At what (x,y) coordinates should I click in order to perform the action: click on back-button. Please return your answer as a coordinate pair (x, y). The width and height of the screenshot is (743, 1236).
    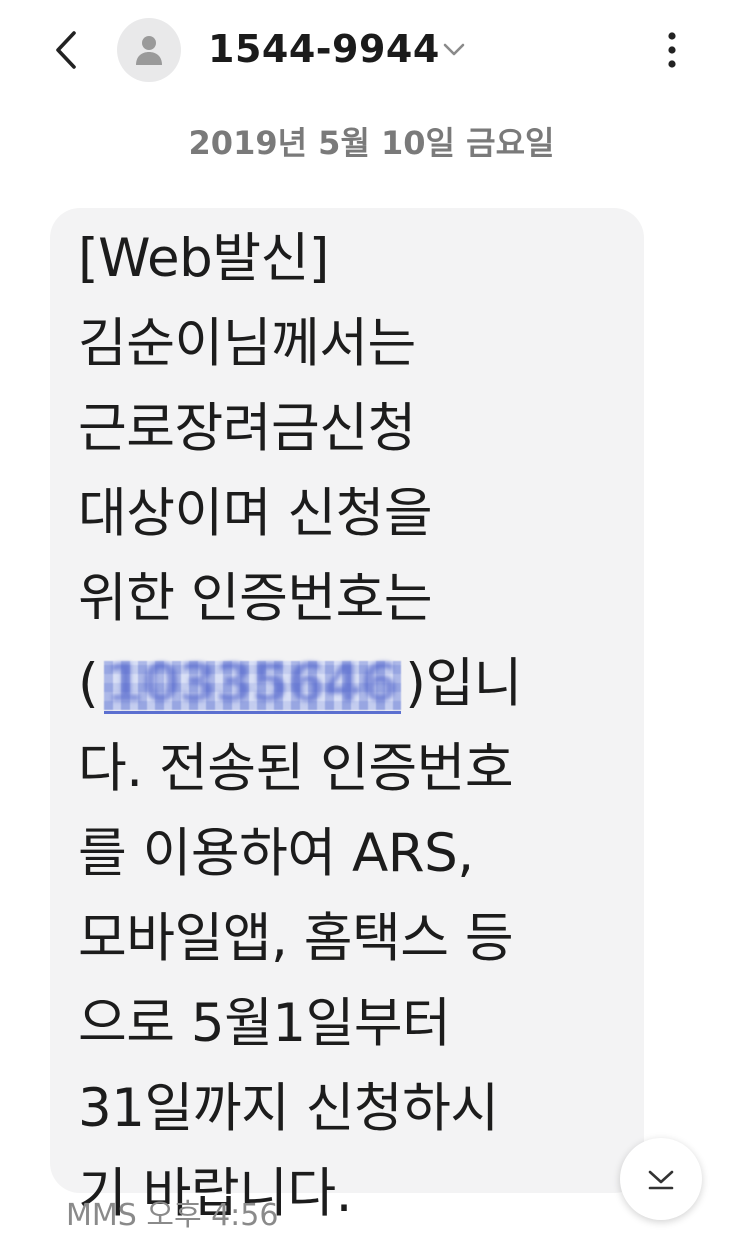
    Looking at the image, I should click on (66, 50).